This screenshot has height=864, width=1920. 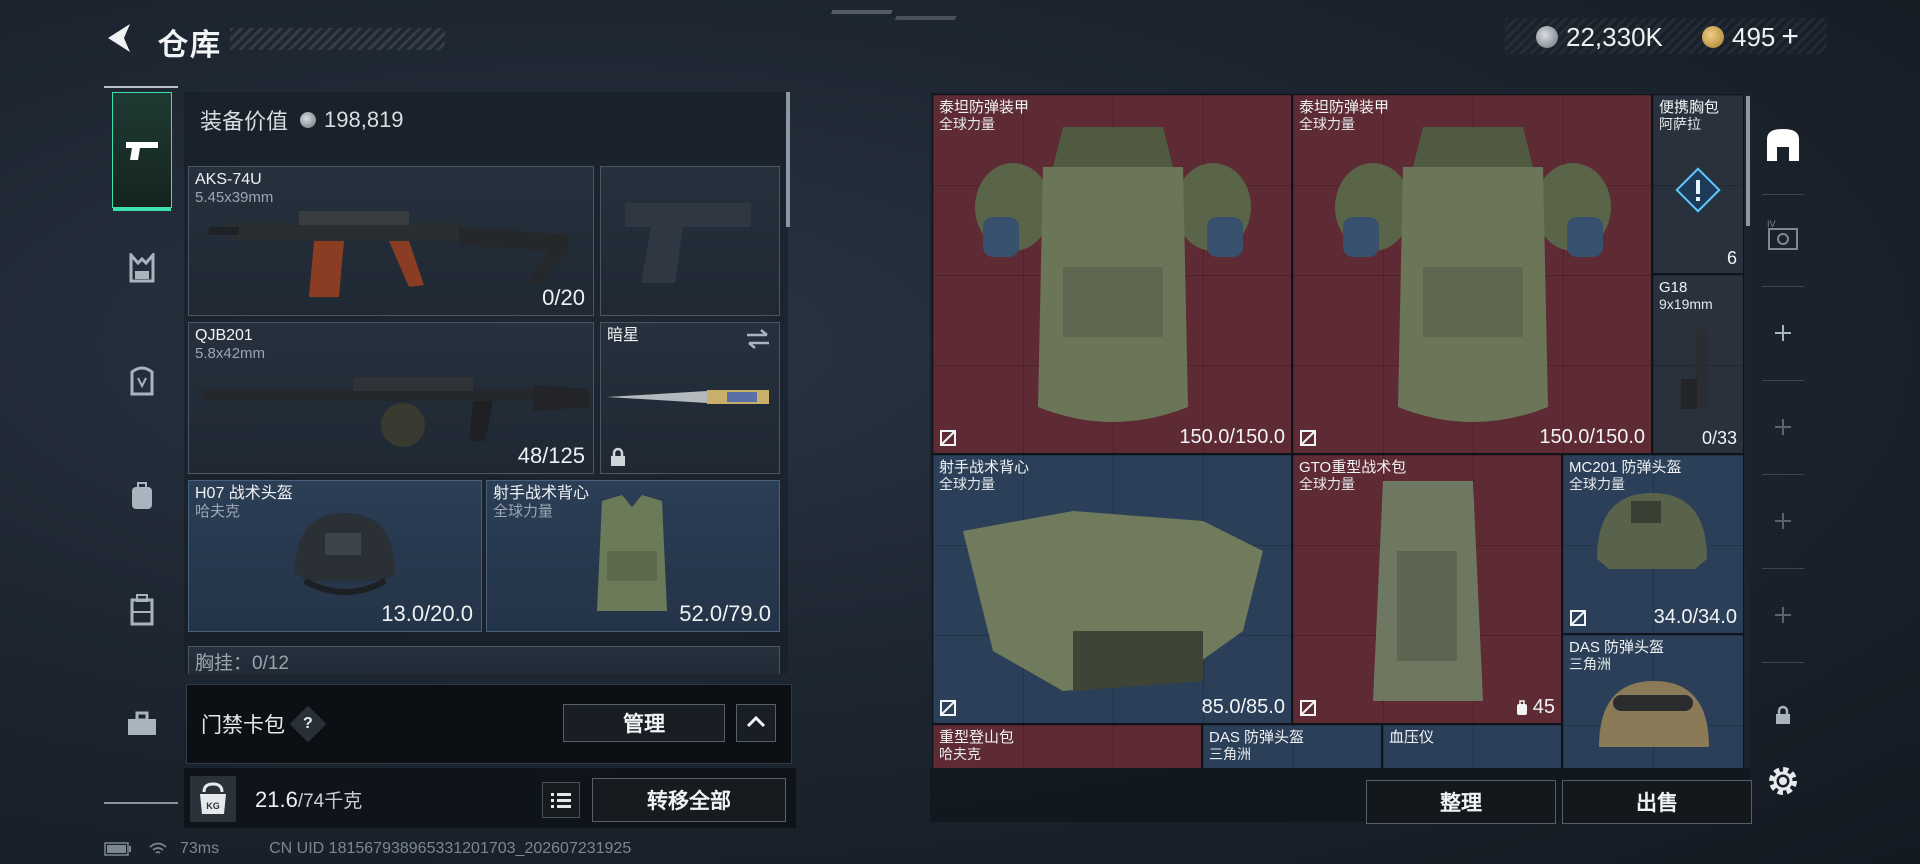 I want to click on svg-text: IV, so click(x=1771, y=224).